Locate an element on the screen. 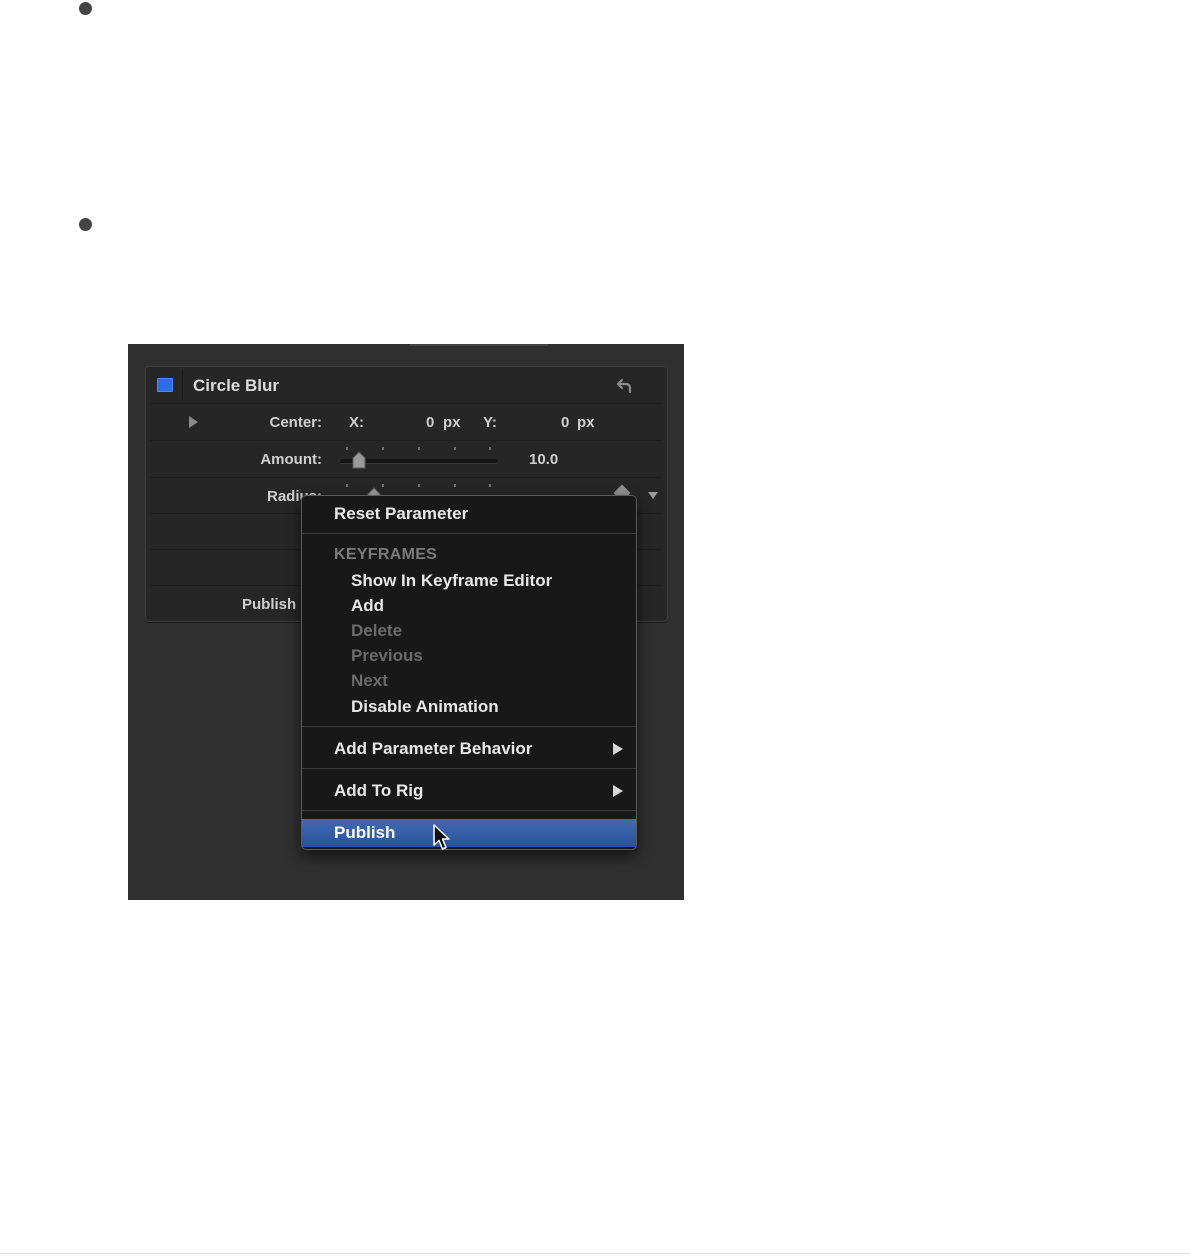 The height and width of the screenshot is (1256, 1190). center-x-label: X: is located at coordinates (356, 422).